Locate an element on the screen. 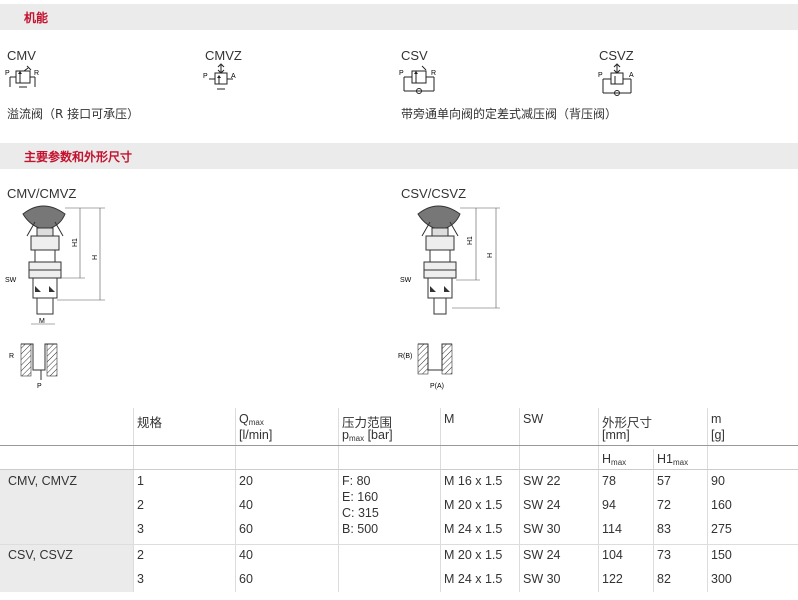 The image size is (798, 600). function-name-cmv: CMV is located at coordinates (21, 55).